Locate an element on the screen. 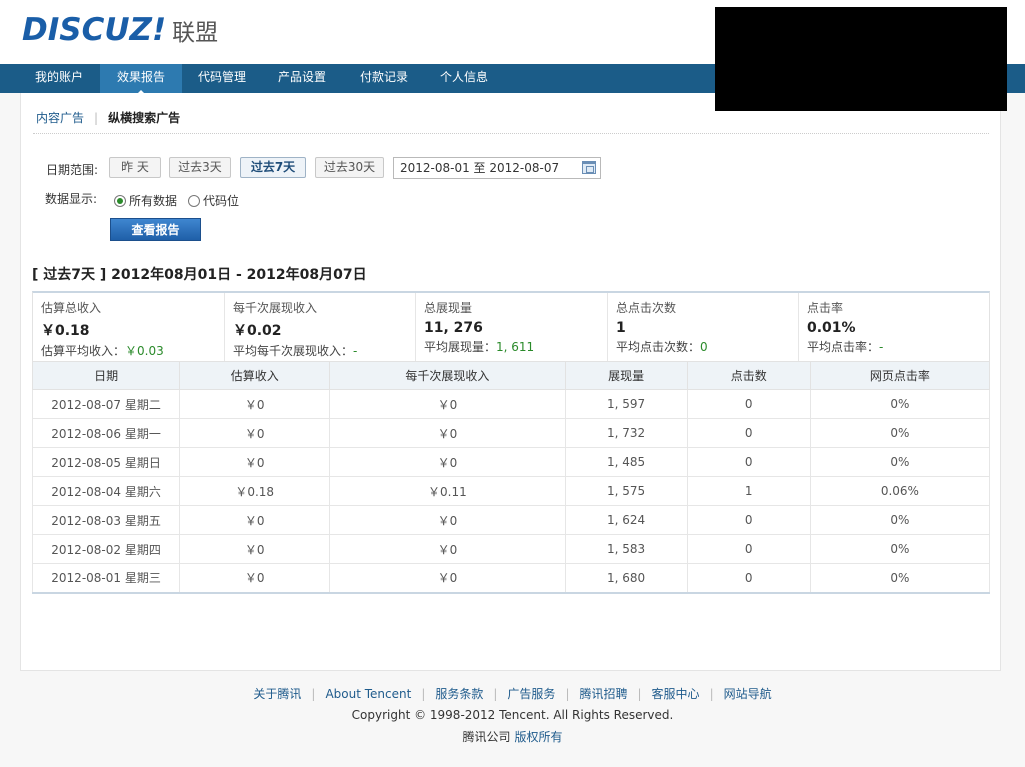 This screenshot has height=767, width=1025. table-cell: 2012-08-03 星期五 is located at coordinates (106, 520).